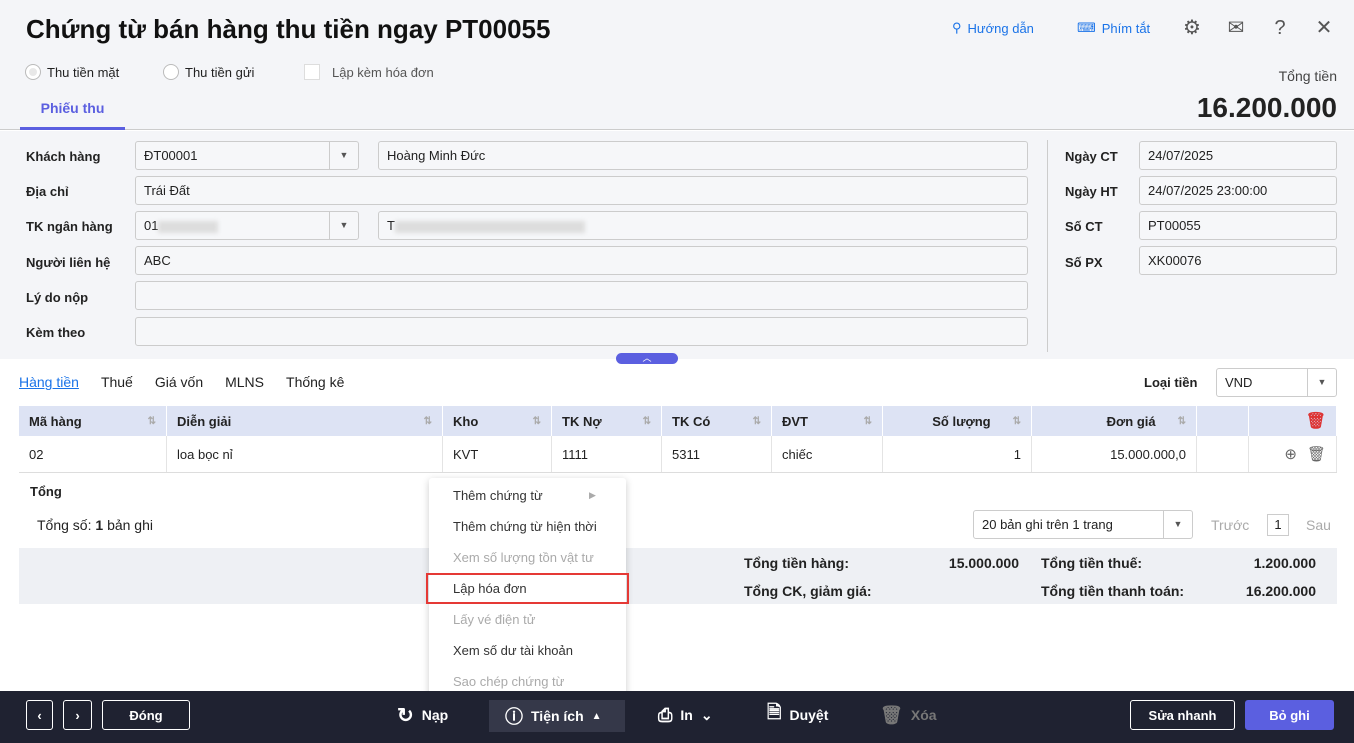  Describe the element at coordinates (557, 716) in the screenshot. I see `utilities-button: ⓘ Tiện ích ▲` at that location.